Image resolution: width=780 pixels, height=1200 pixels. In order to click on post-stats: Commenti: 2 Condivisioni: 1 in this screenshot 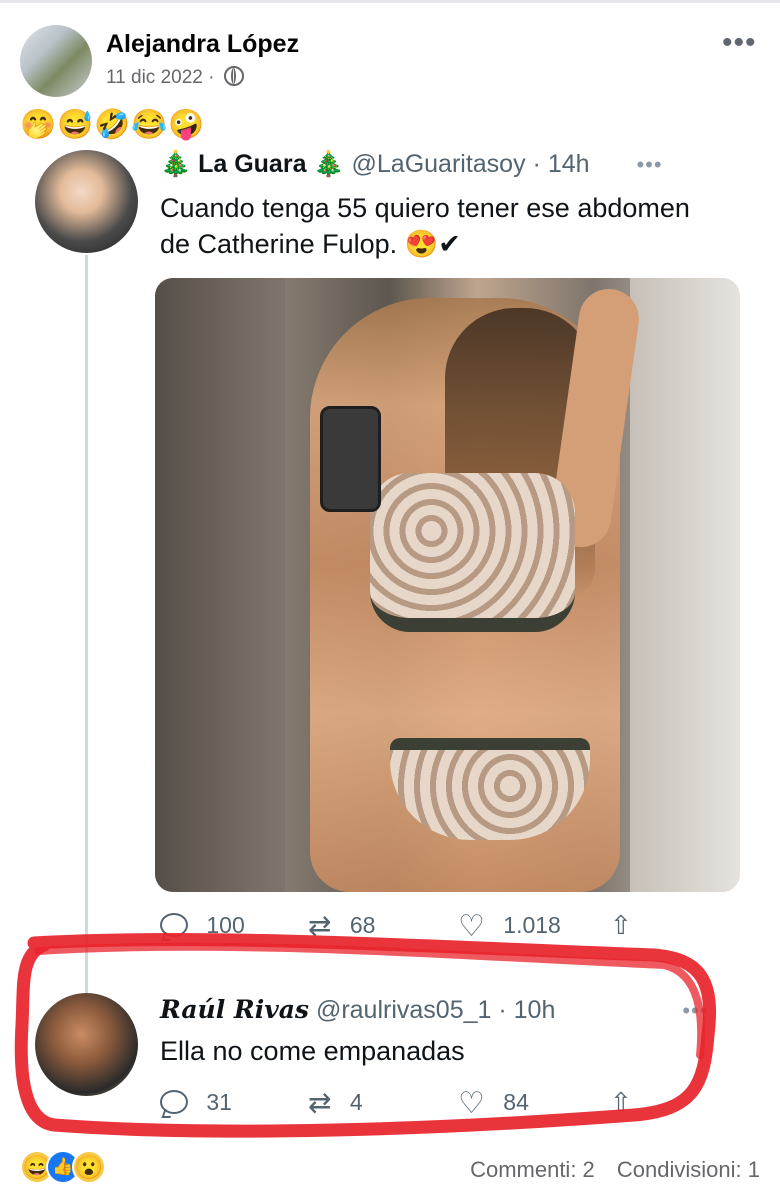, I will do `click(615, 1170)`.